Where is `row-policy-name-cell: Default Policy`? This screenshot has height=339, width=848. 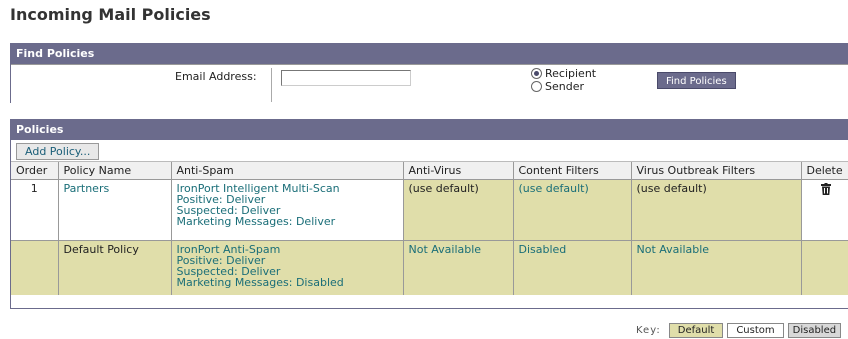
row-policy-name-cell: Default Policy is located at coordinates (115, 267).